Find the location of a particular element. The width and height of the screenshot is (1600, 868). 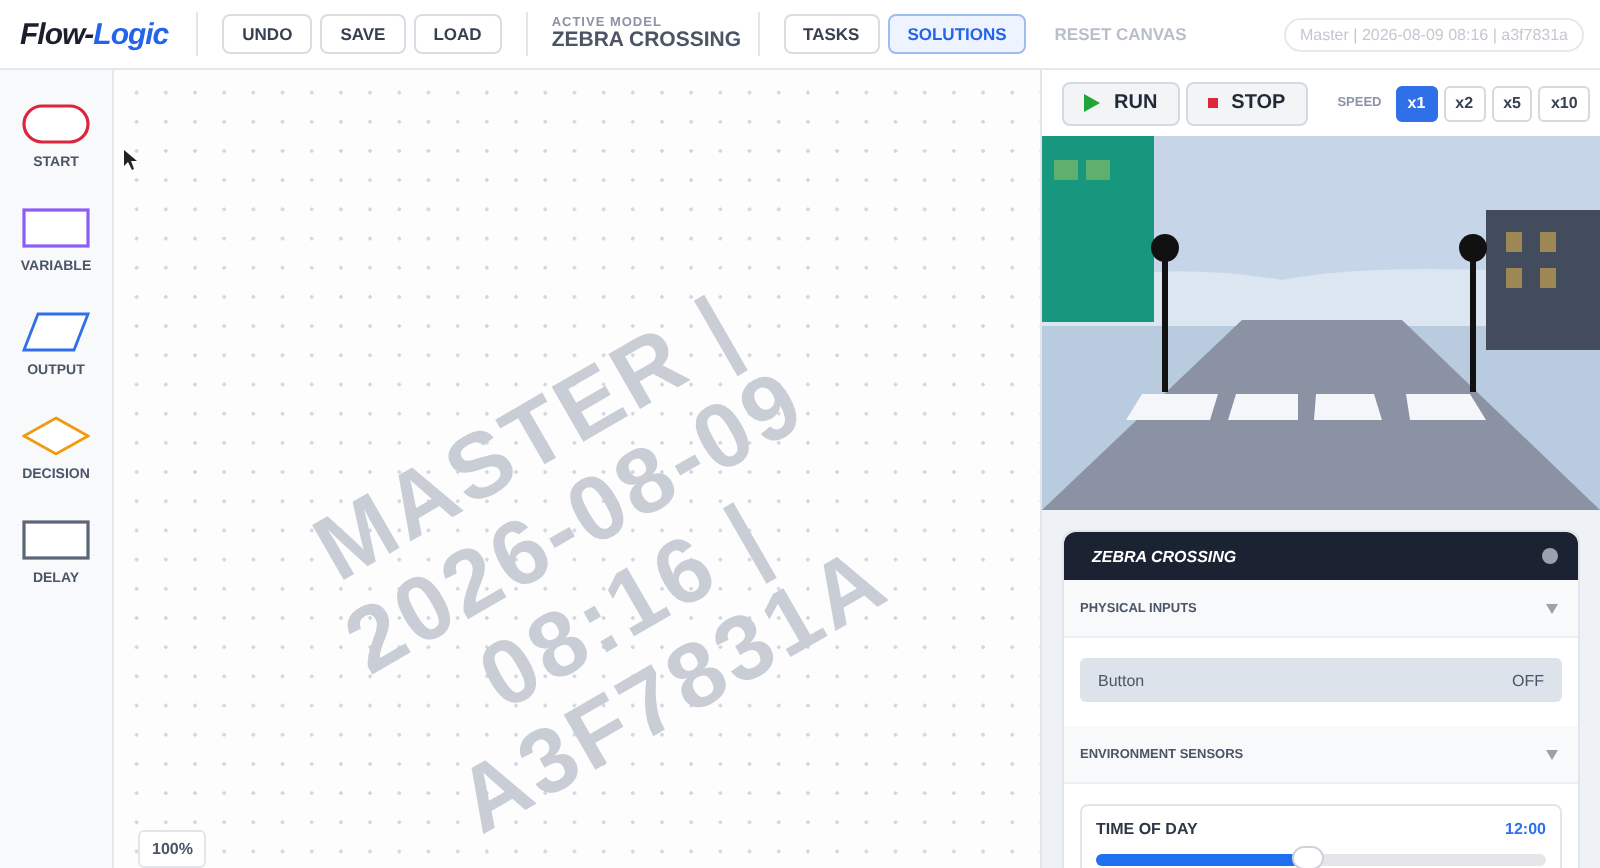

delay-shape-icon is located at coordinates (56, 540).